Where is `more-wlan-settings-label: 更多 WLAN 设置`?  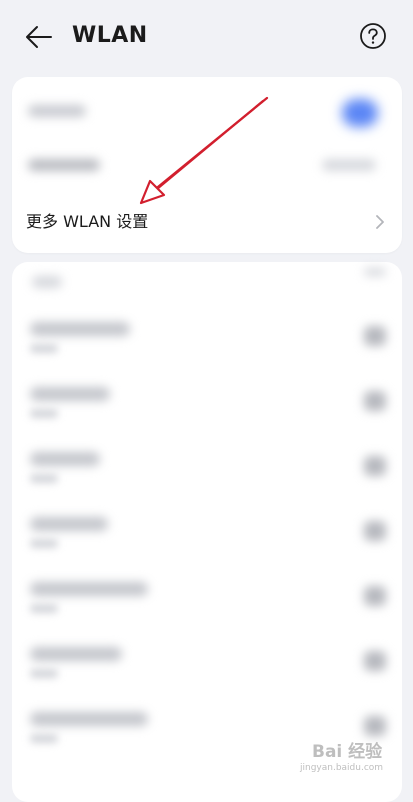 more-wlan-settings-label: 更多 WLAN 设置 is located at coordinates (87, 221).